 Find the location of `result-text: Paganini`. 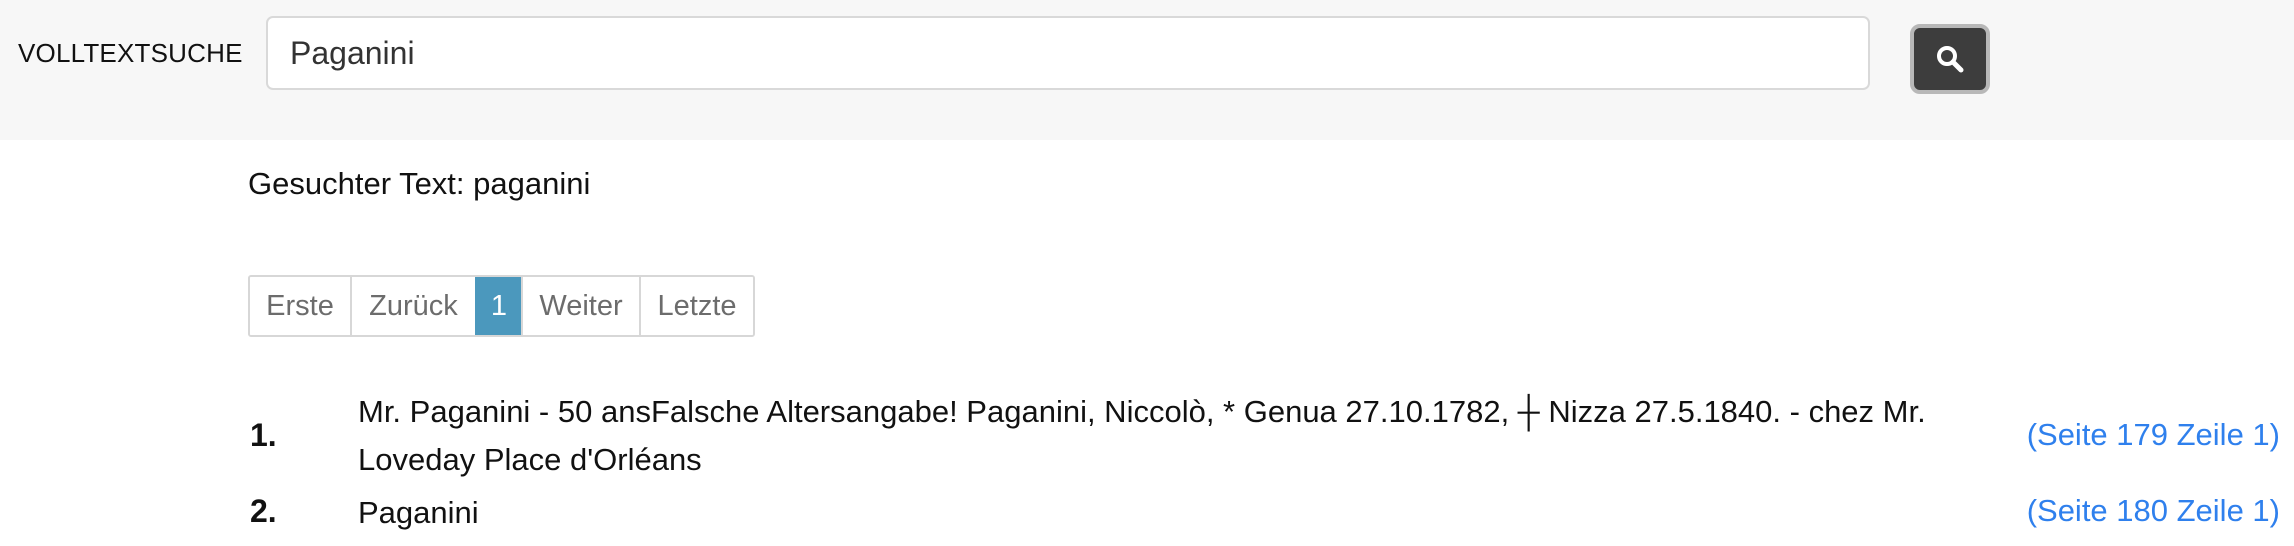

result-text: Paganini is located at coordinates (418, 512).